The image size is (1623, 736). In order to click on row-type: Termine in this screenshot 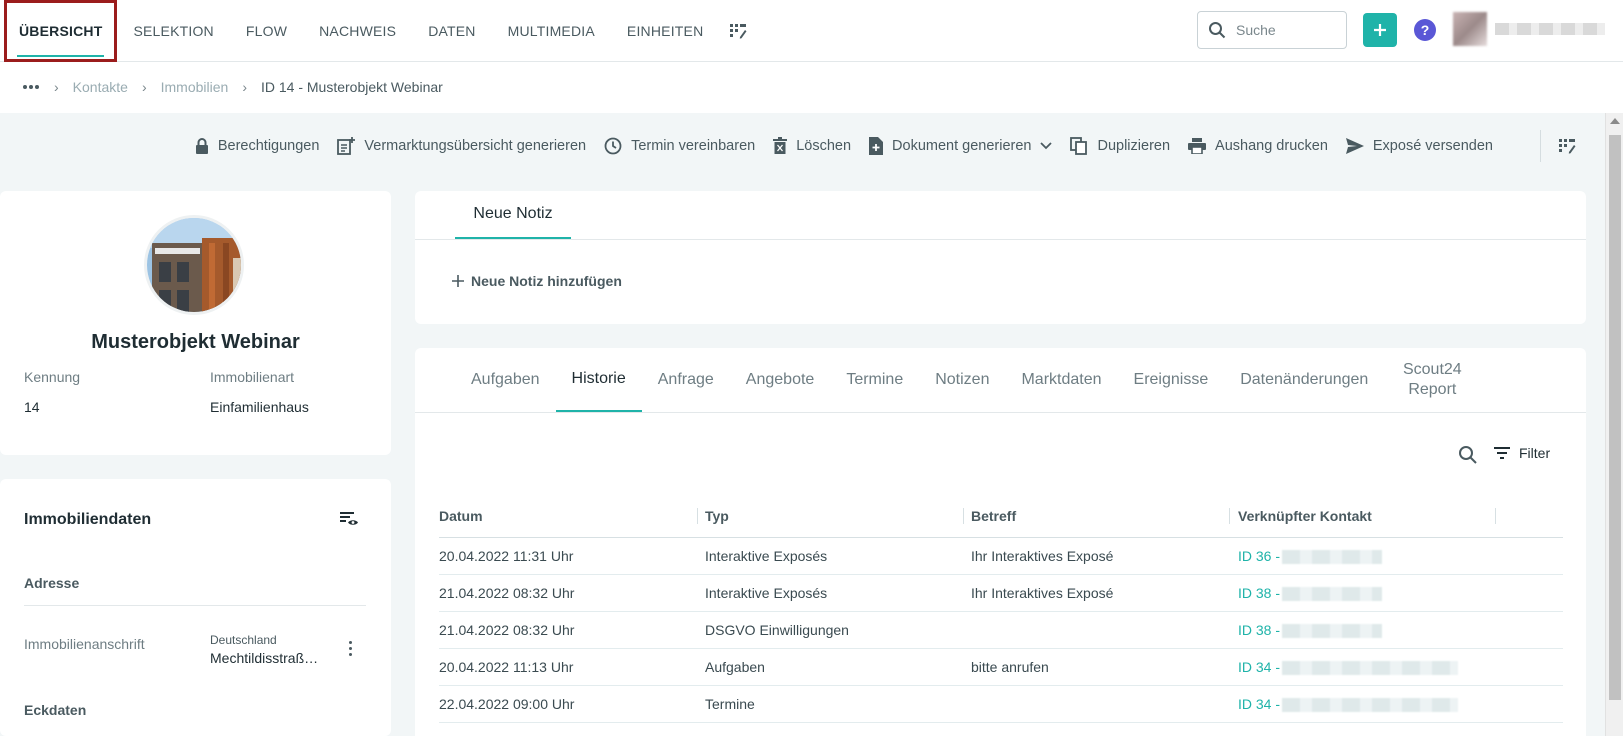, I will do `click(730, 704)`.